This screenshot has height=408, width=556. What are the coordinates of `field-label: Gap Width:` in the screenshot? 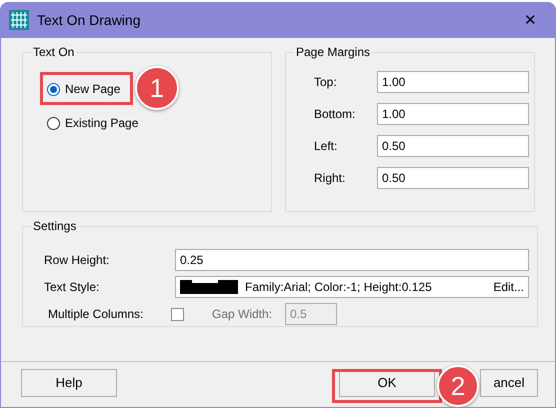 It's located at (243, 314).